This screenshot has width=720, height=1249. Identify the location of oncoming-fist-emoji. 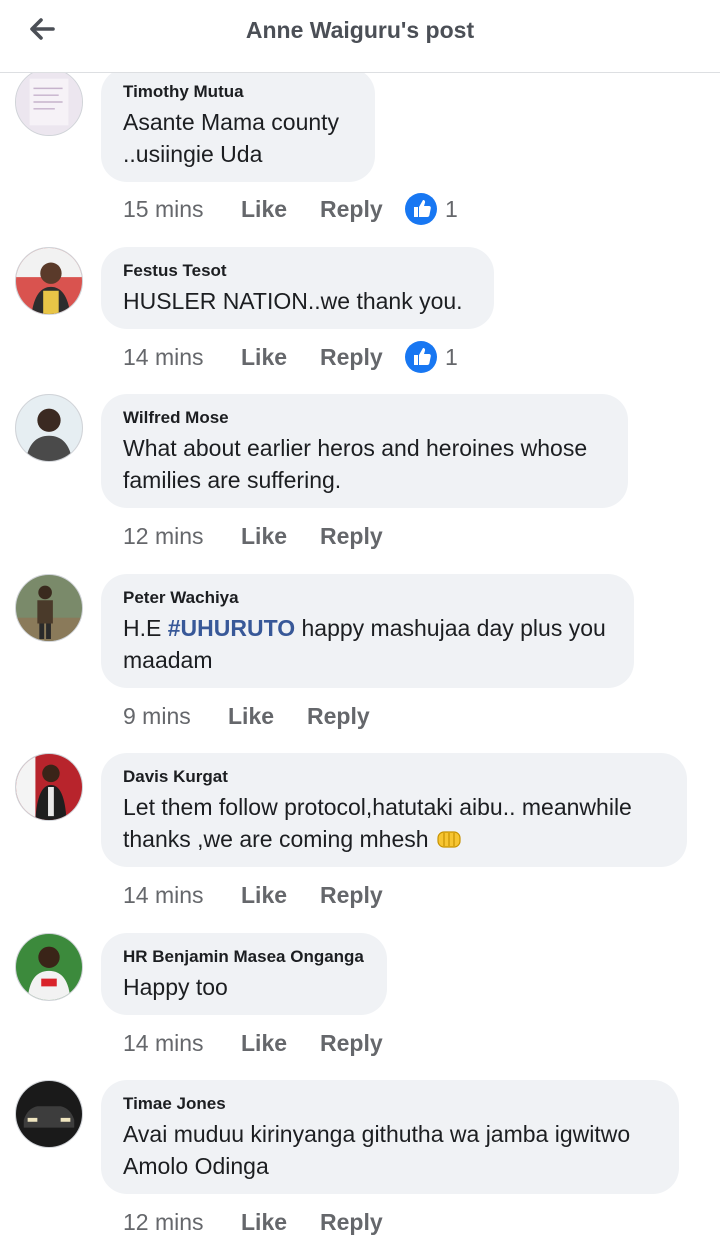
(448, 839).